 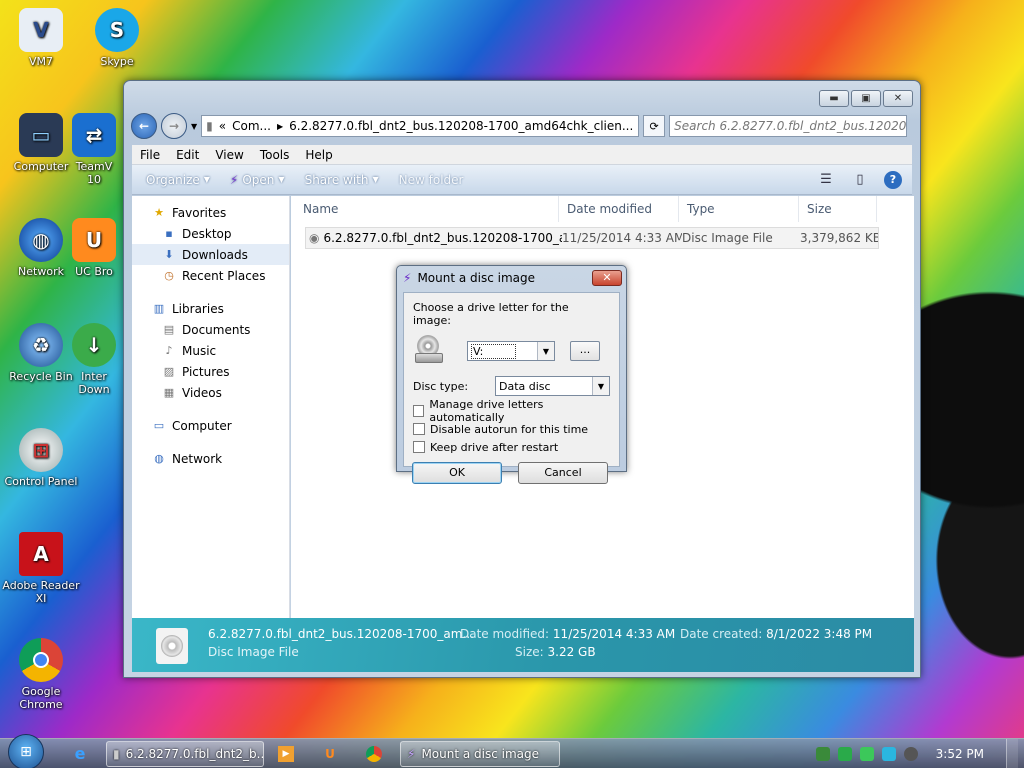 What do you see at coordinates (962, 754) in the screenshot?
I see `clock: 3:52 PM` at bounding box center [962, 754].